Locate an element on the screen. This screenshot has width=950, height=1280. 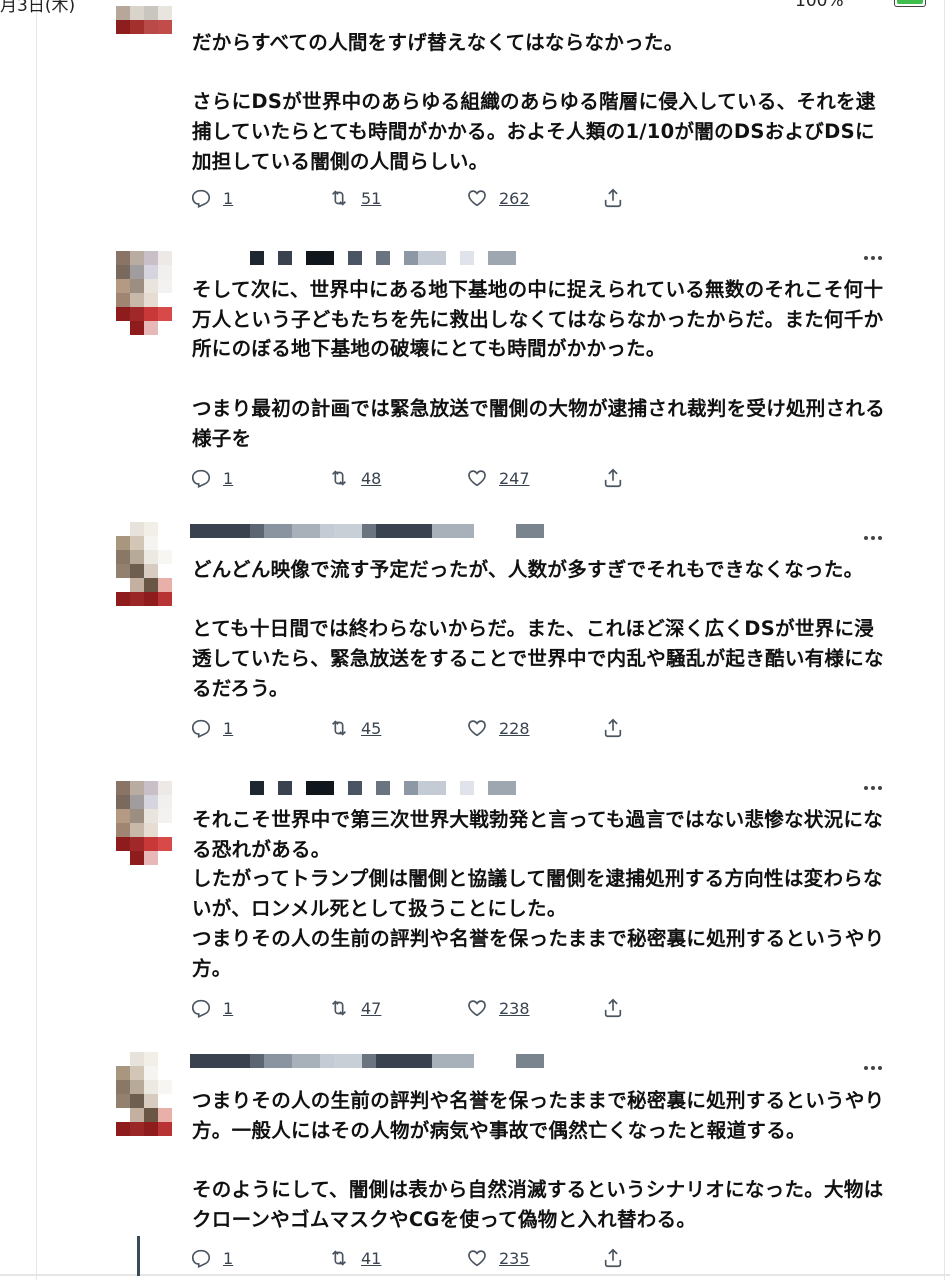
retweet-button: 48 is located at coordinates (354, 478).